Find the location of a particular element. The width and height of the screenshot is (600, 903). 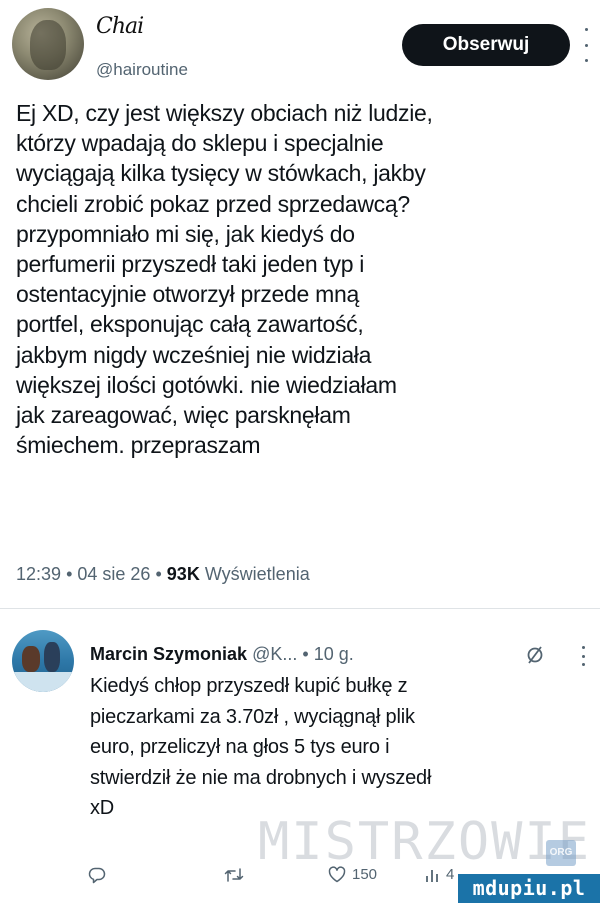

reply-avatar is located at coordinates (43, 661).